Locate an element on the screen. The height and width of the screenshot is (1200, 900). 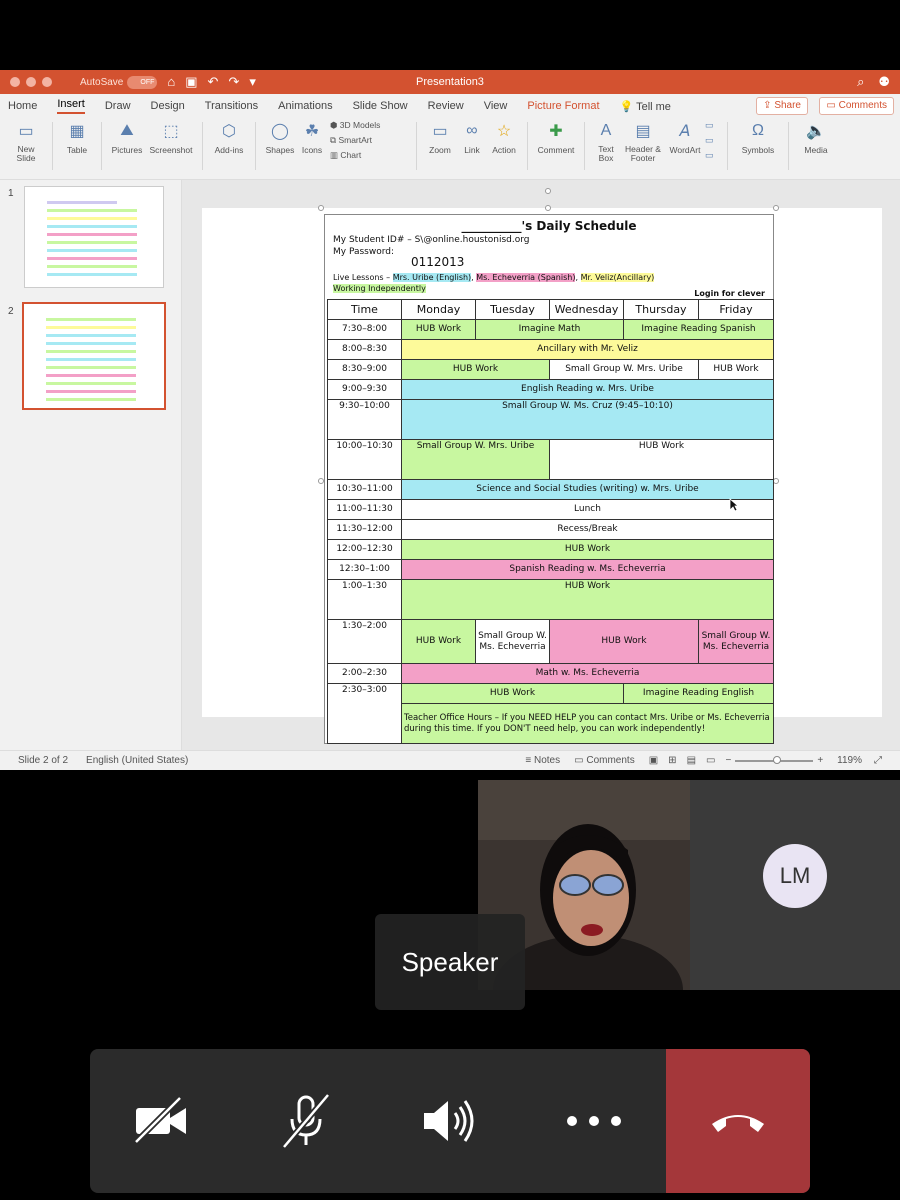
chart-button: ▥ Chart is located at coordinates (370, 155).